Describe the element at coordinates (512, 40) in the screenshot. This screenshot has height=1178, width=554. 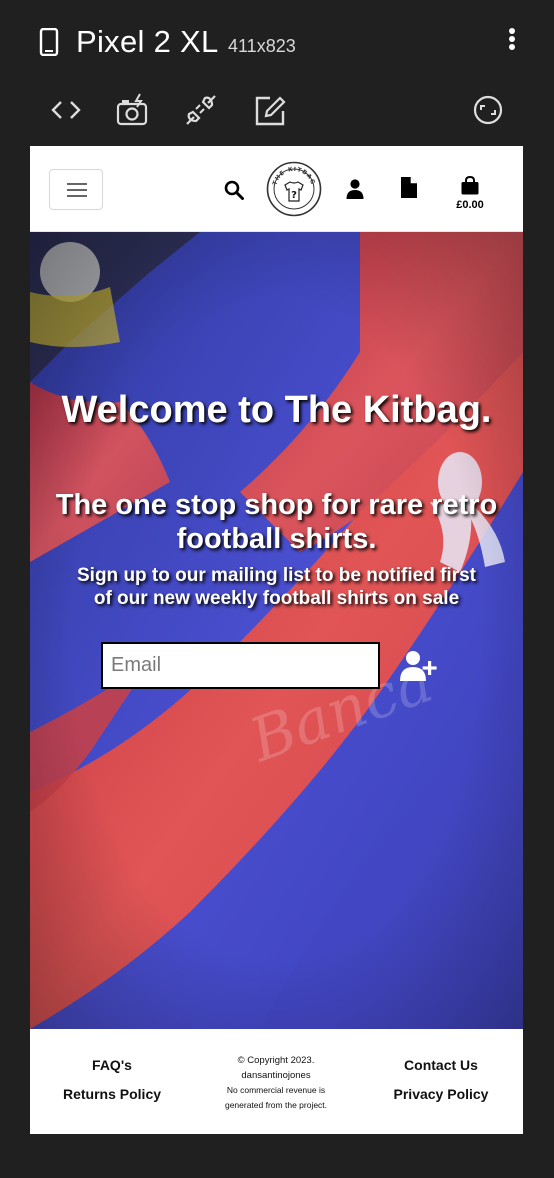
I see `more-vert-icon` at that location.